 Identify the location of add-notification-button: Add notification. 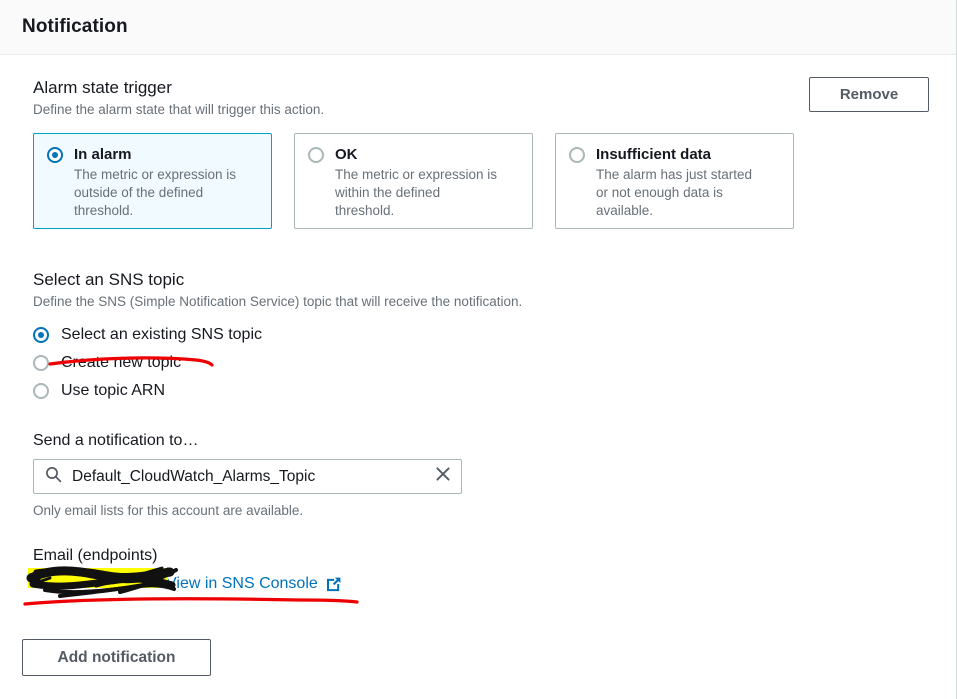
(116, 657).